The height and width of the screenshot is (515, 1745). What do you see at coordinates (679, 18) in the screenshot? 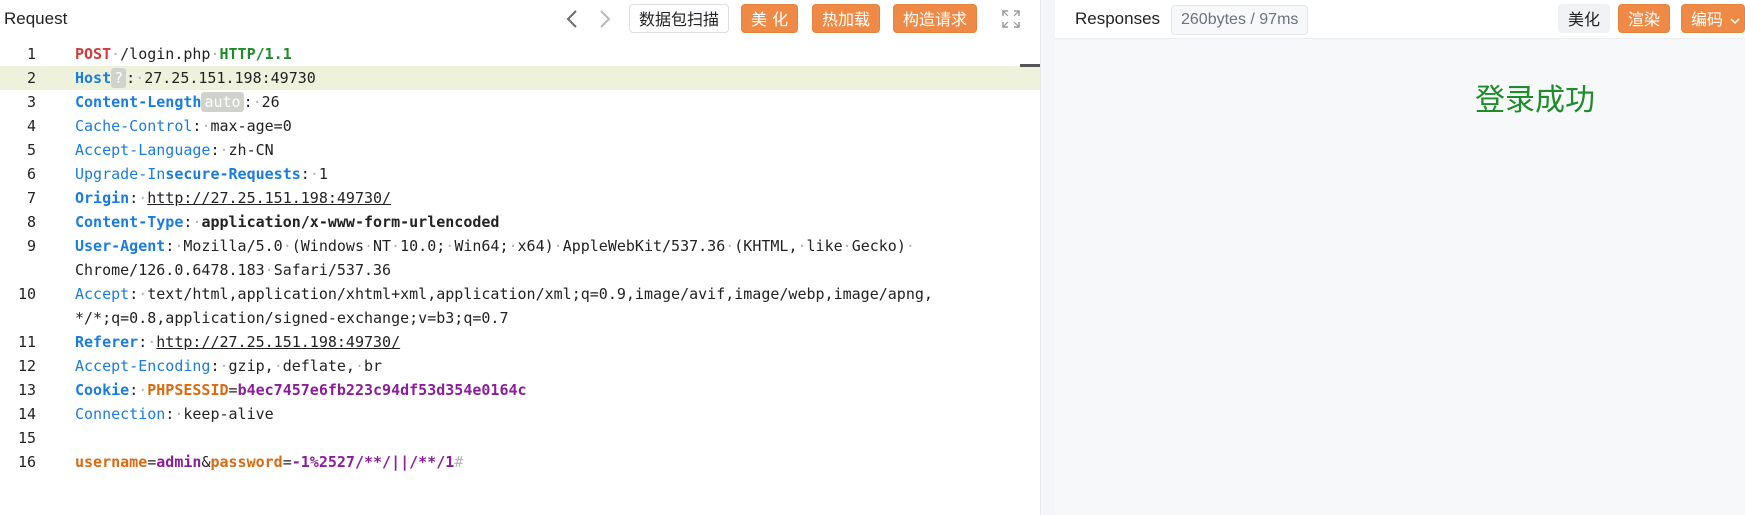
I see `packet-scan-button: 数据包扫描` at bounding box center [679, 18].